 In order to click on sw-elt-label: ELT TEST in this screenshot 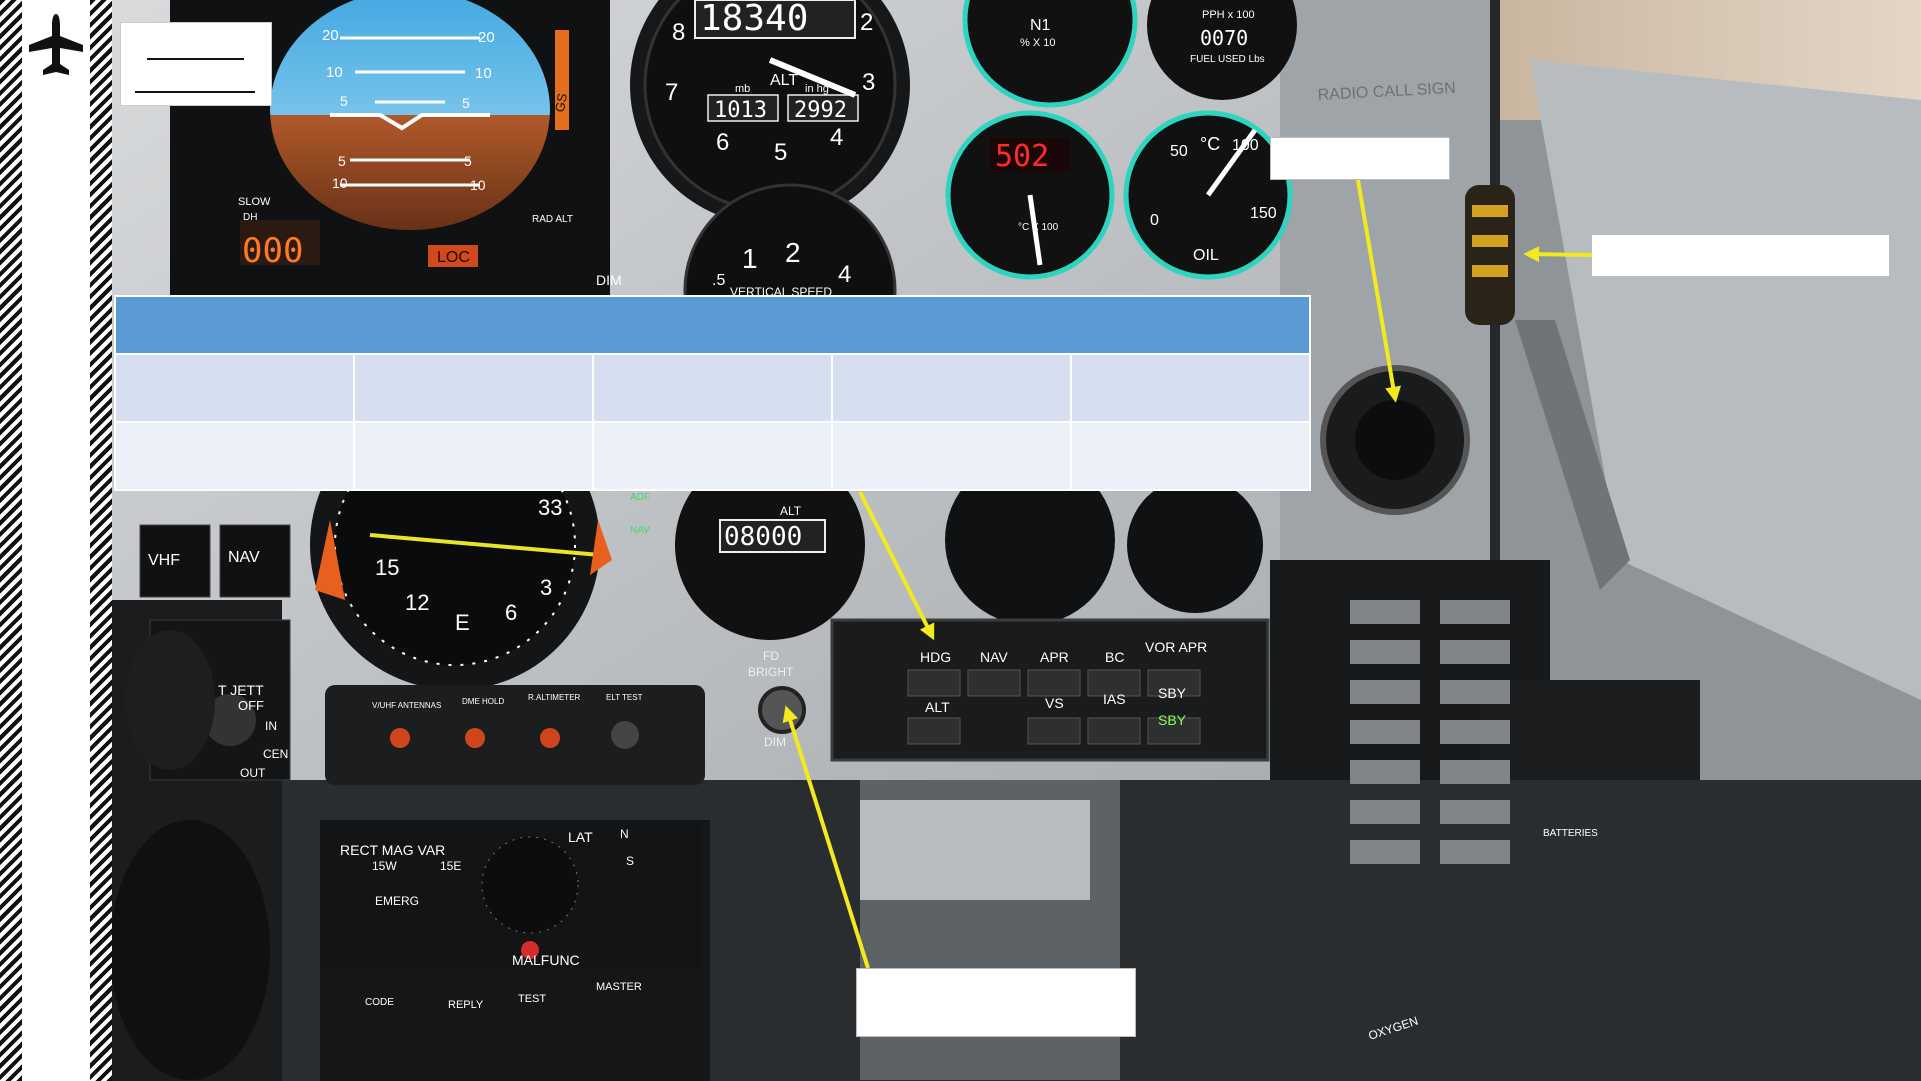, I will do `click(624, 697)`.